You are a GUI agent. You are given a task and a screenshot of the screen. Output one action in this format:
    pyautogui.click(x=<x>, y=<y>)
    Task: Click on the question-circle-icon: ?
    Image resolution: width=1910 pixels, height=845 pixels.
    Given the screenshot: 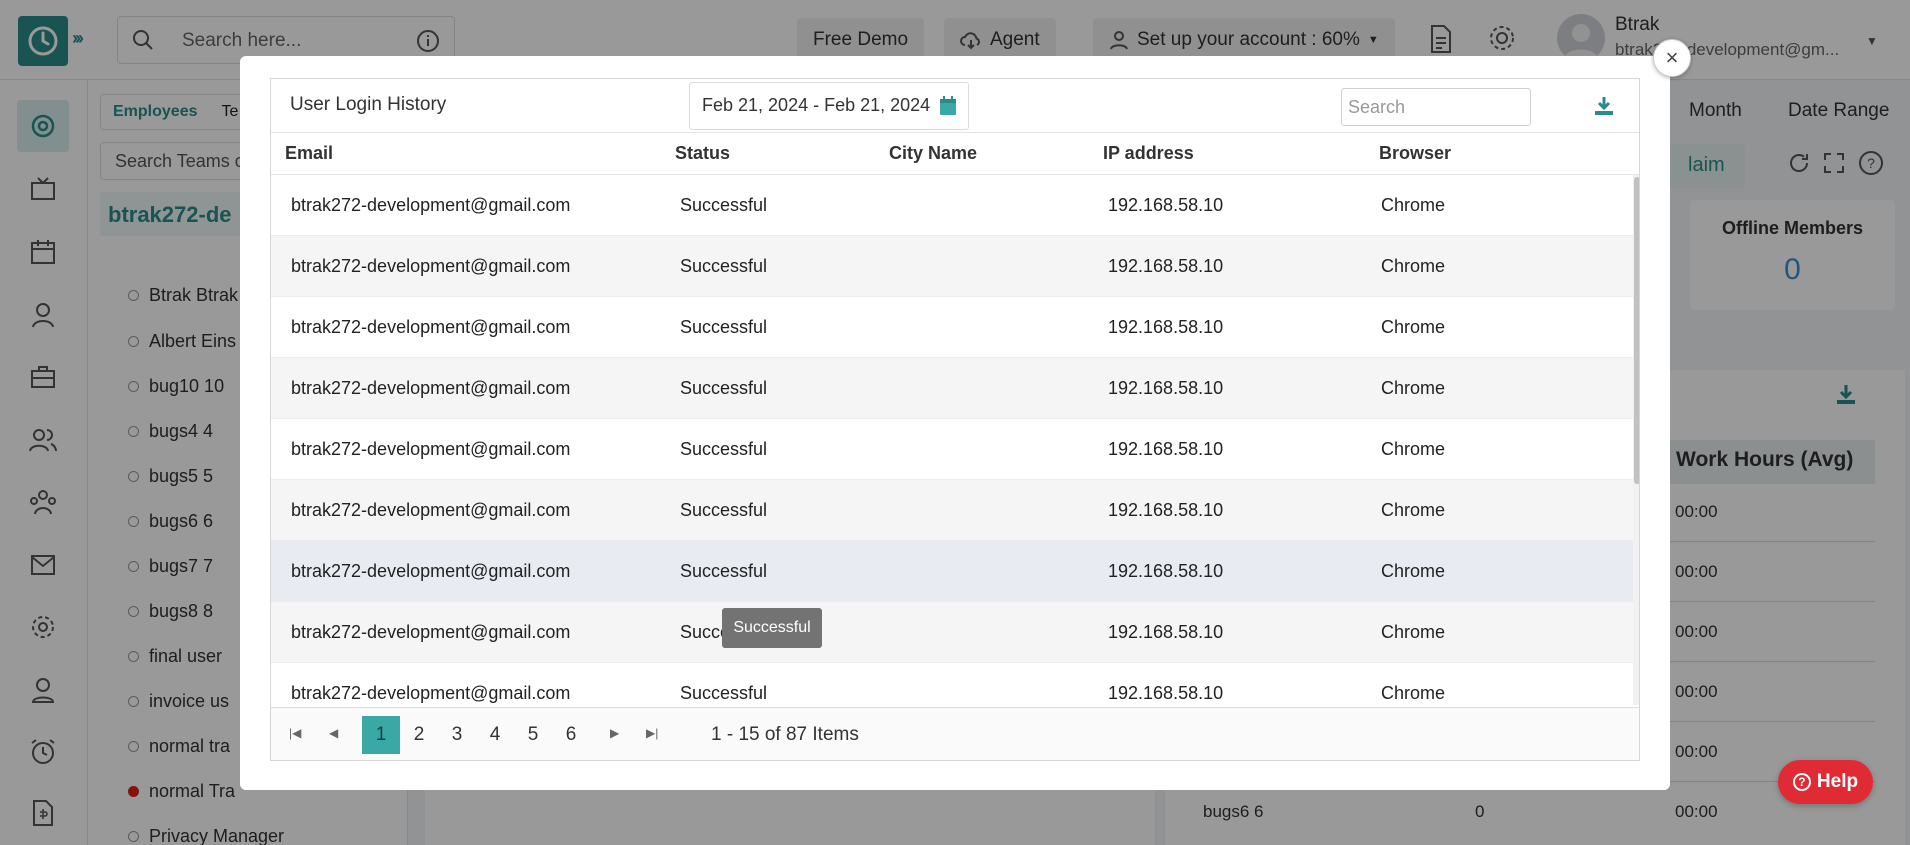 What is the action you would take?
    pyautogui.click(x=1801, y=782)
    